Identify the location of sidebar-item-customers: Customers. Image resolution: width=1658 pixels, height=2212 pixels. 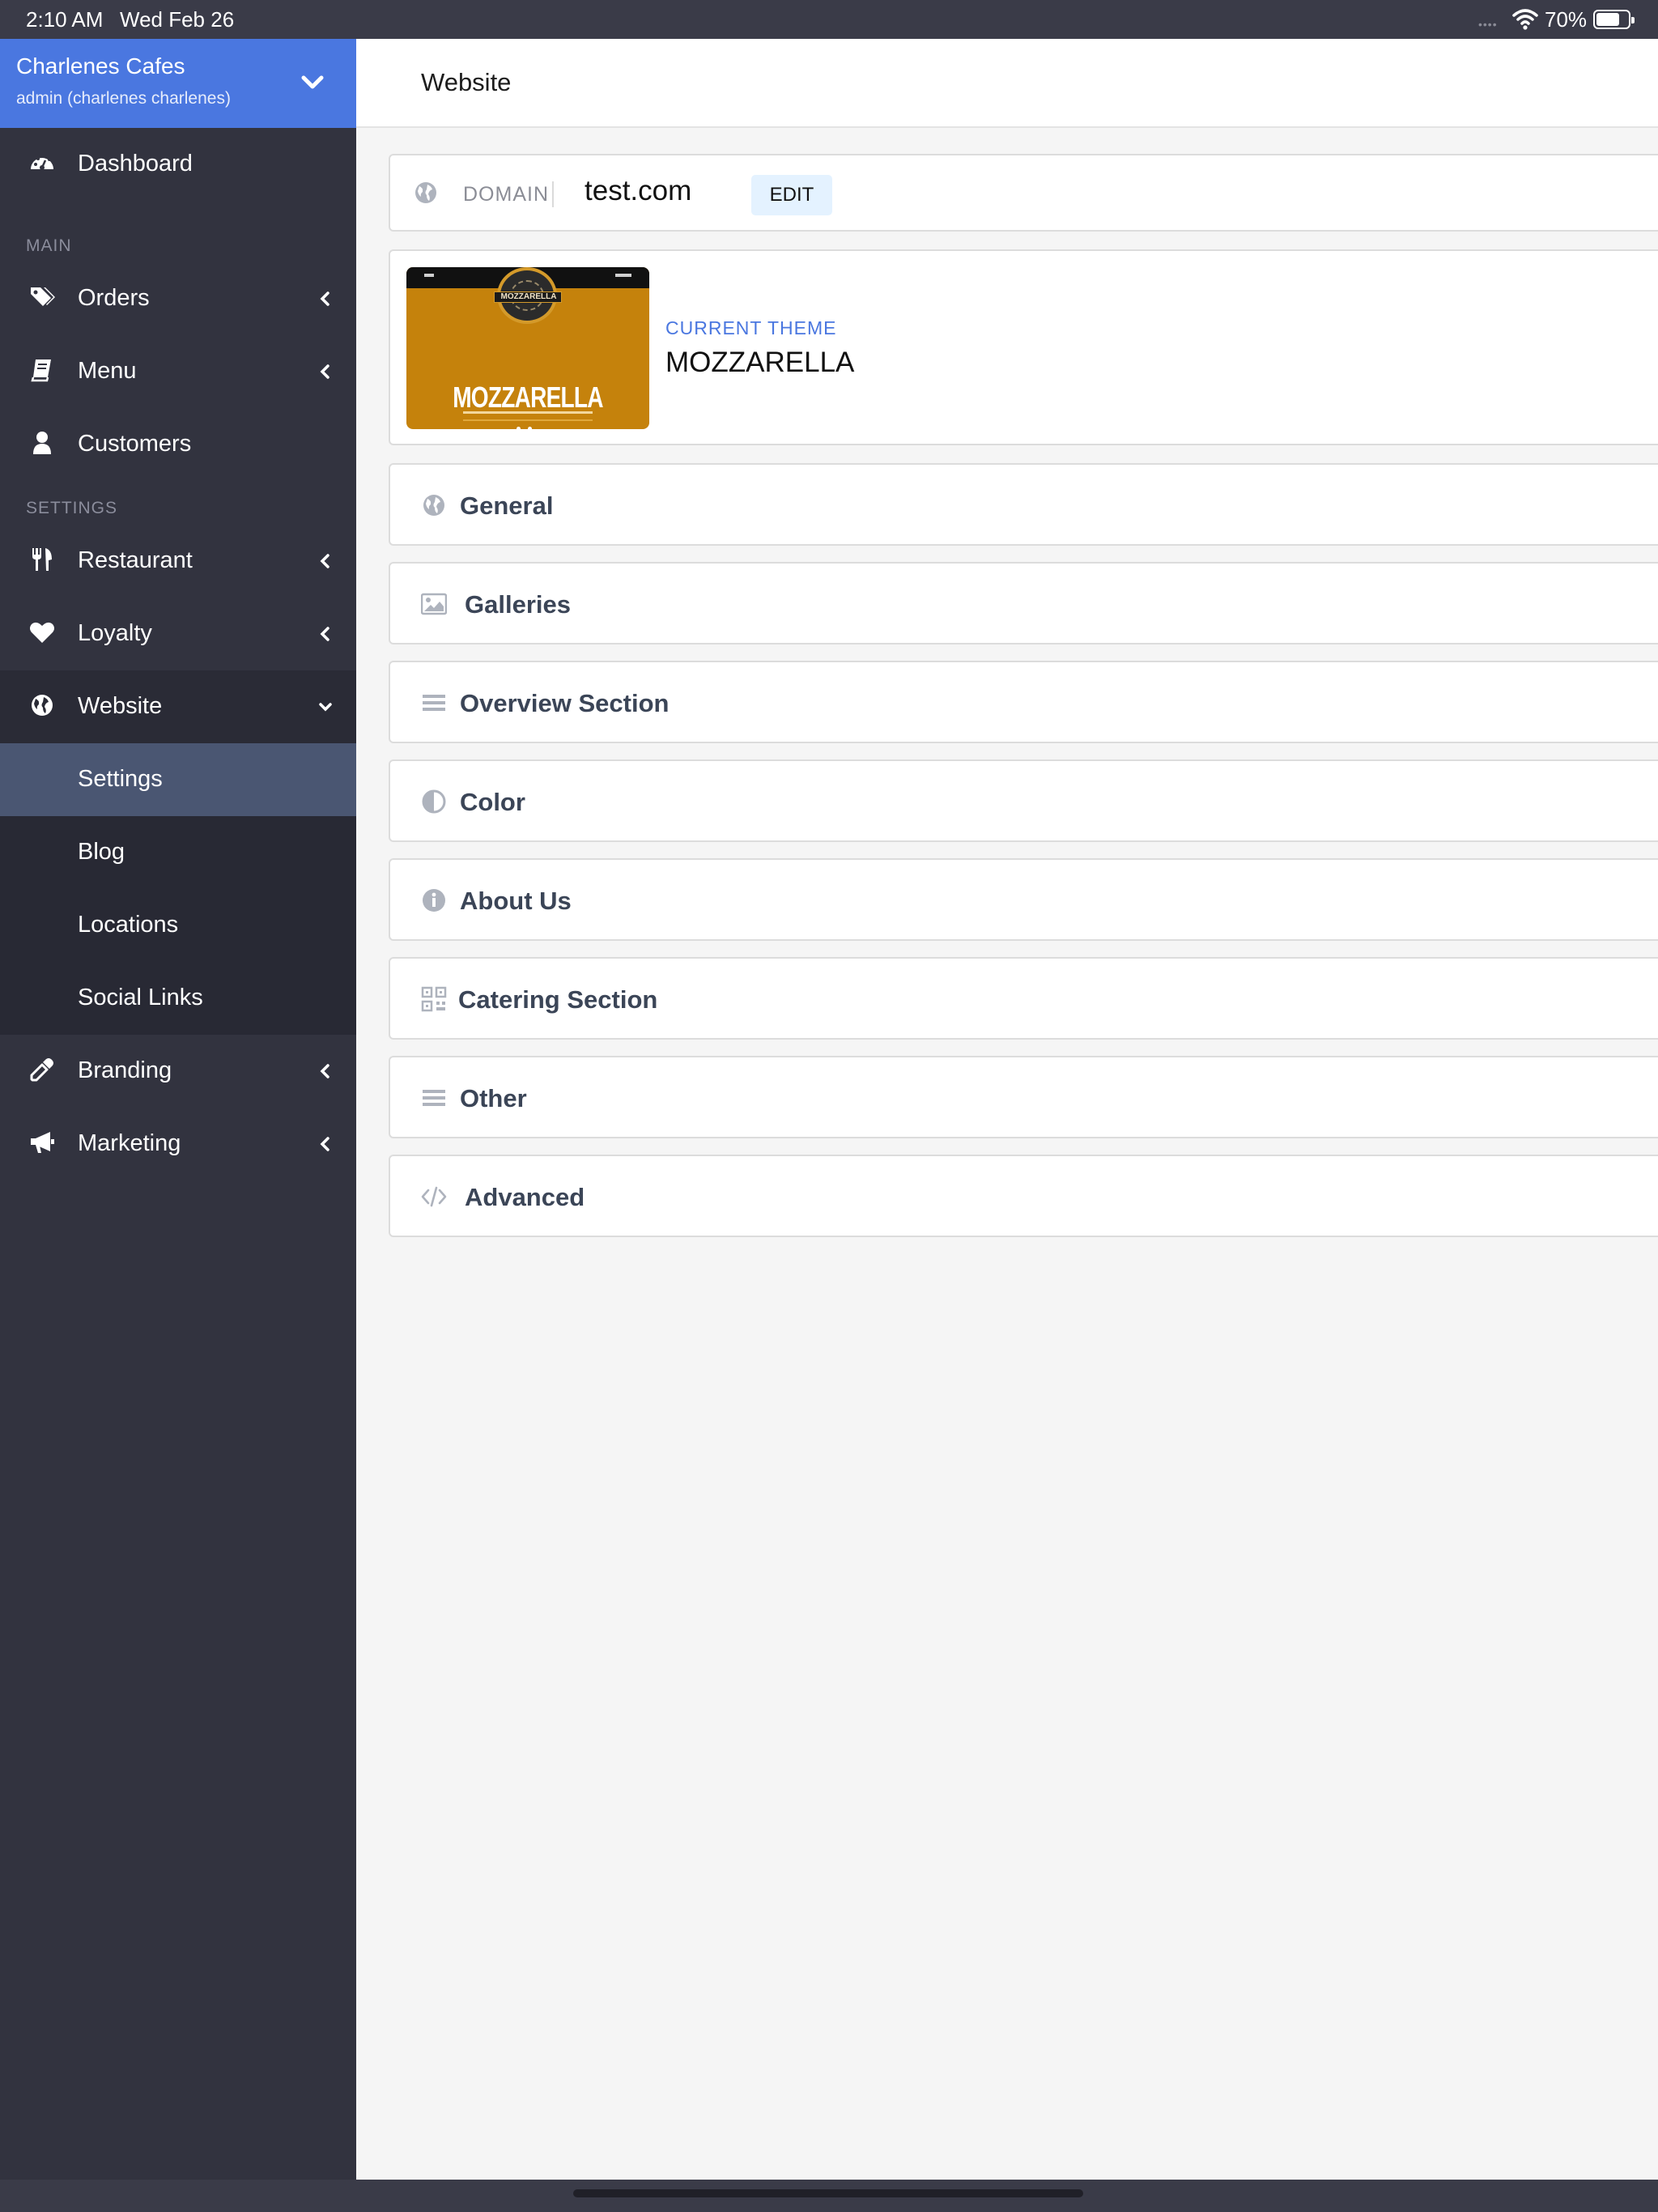
(178, 445).